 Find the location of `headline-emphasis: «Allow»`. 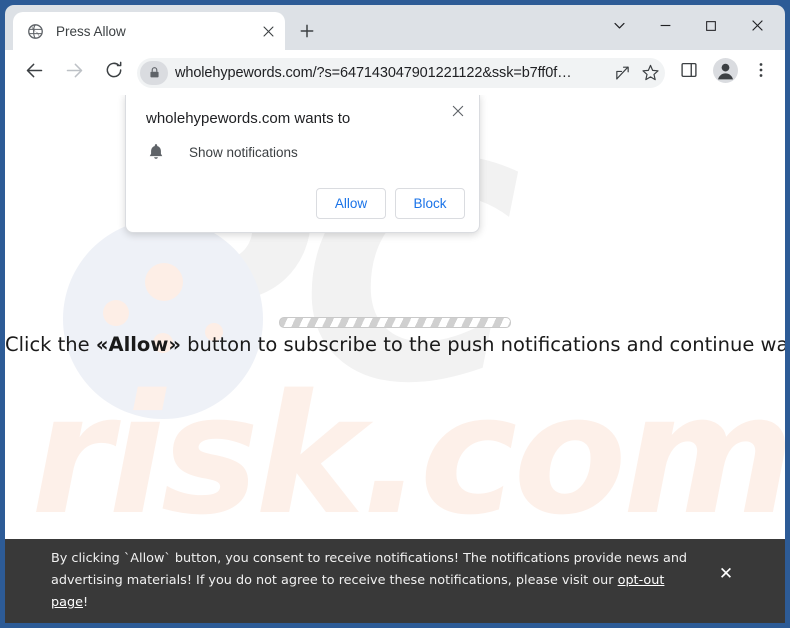

headline-emphasis: «Allow» is located at coordinates (138, 344).